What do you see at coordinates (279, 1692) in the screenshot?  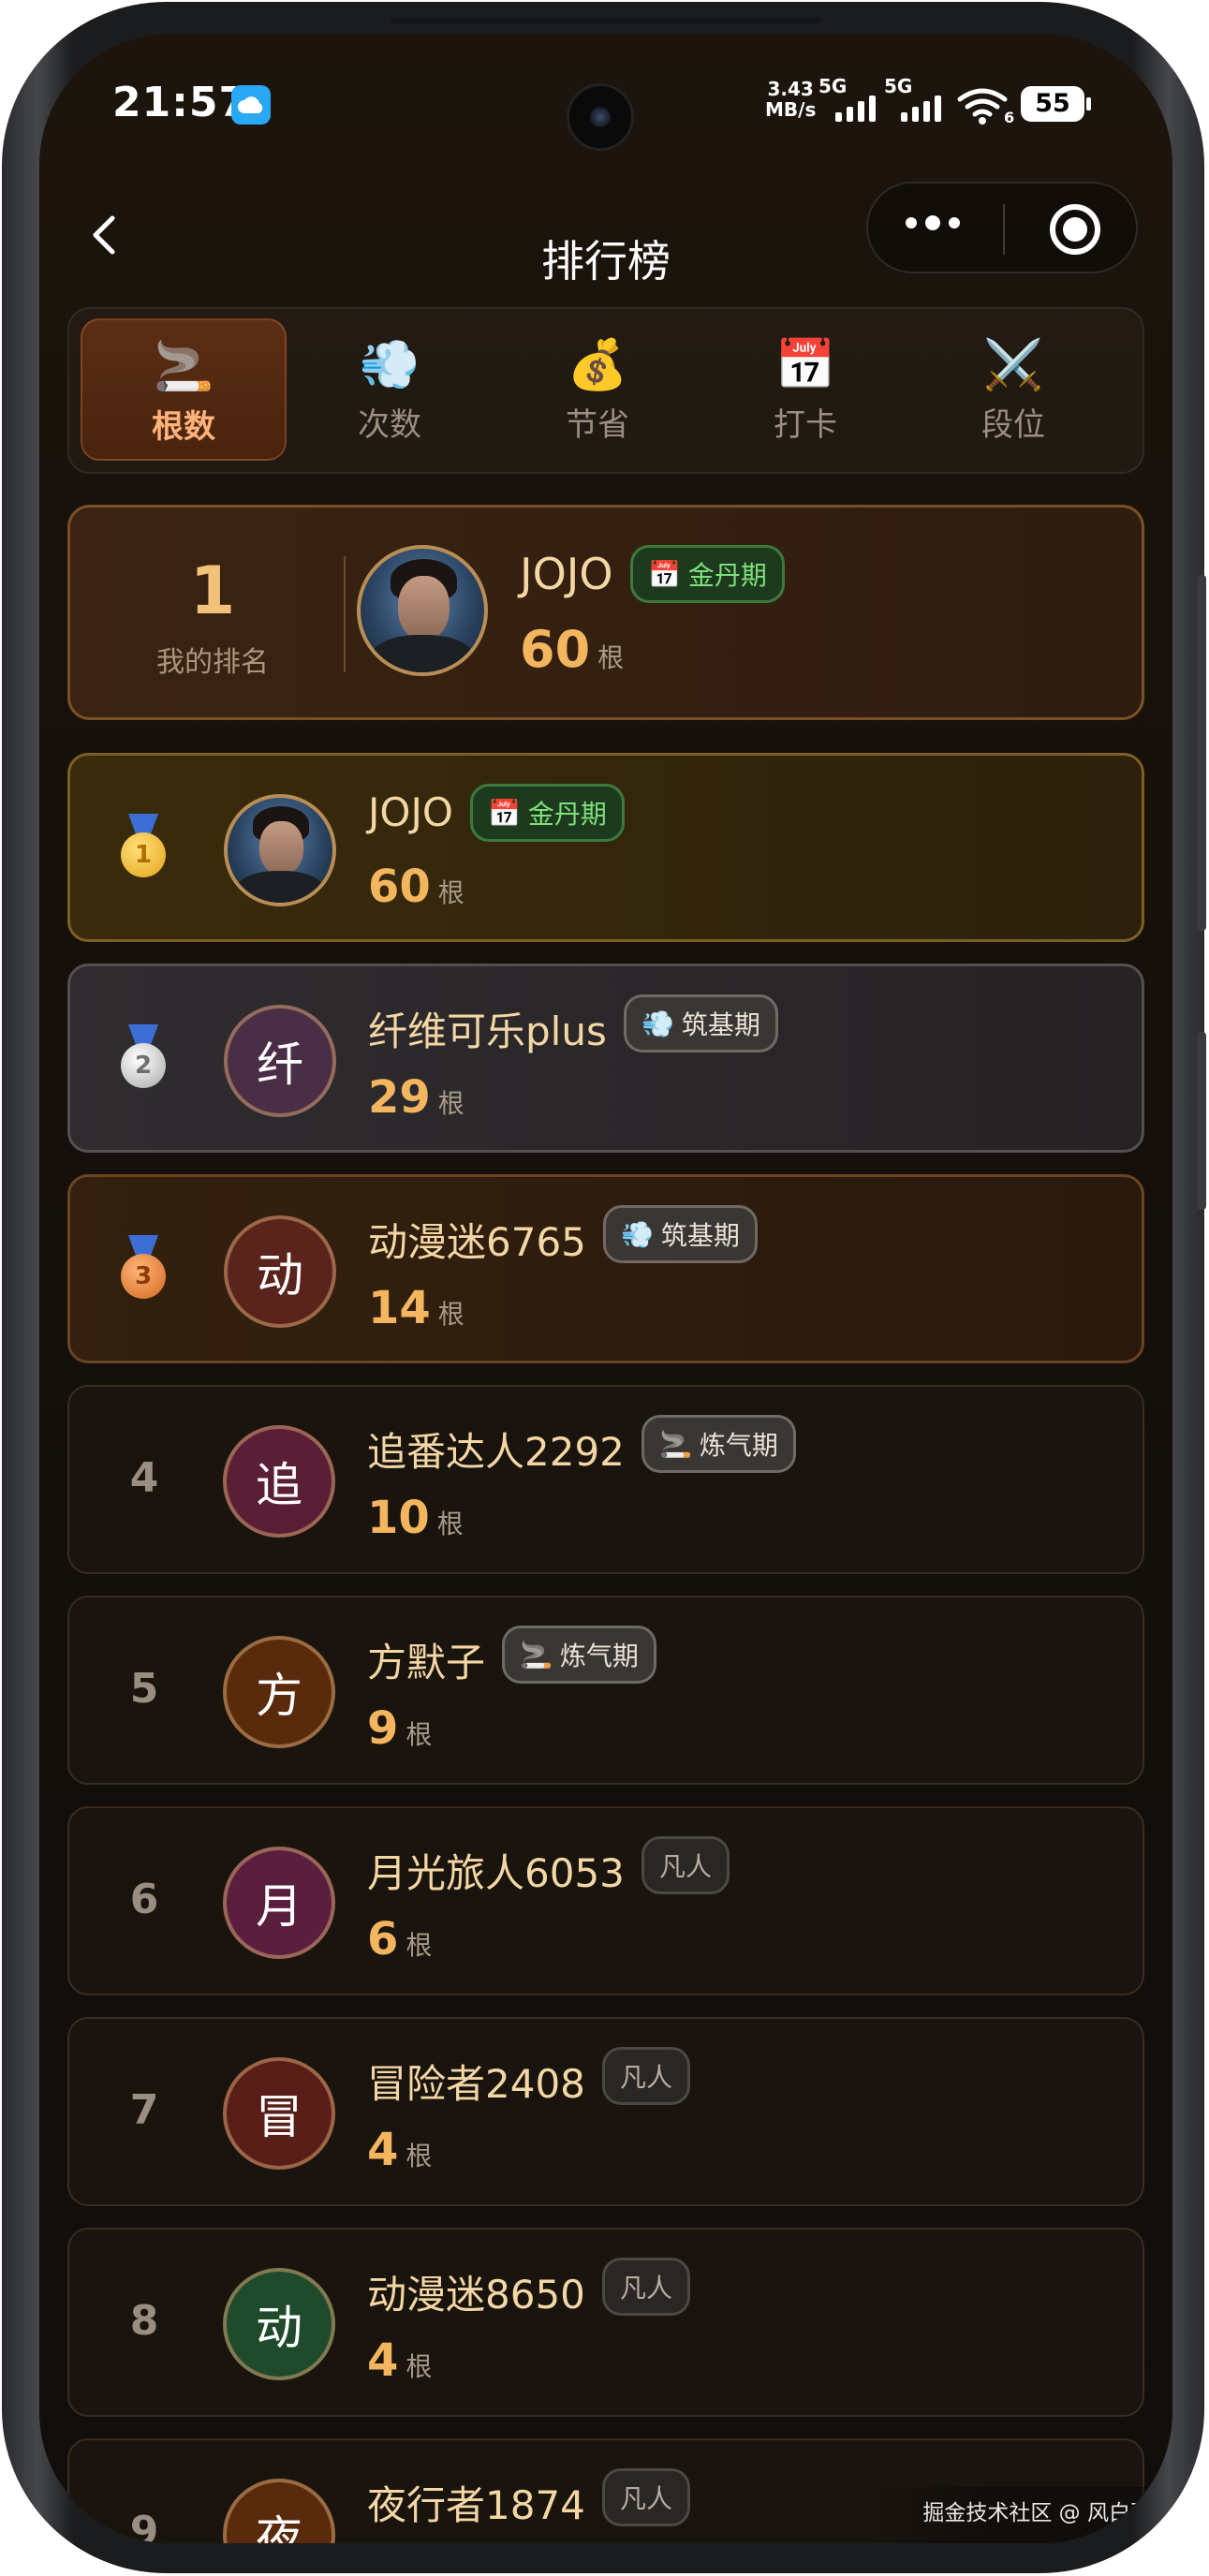 I see `avatar: 方` at bounding box center [279, 1692].